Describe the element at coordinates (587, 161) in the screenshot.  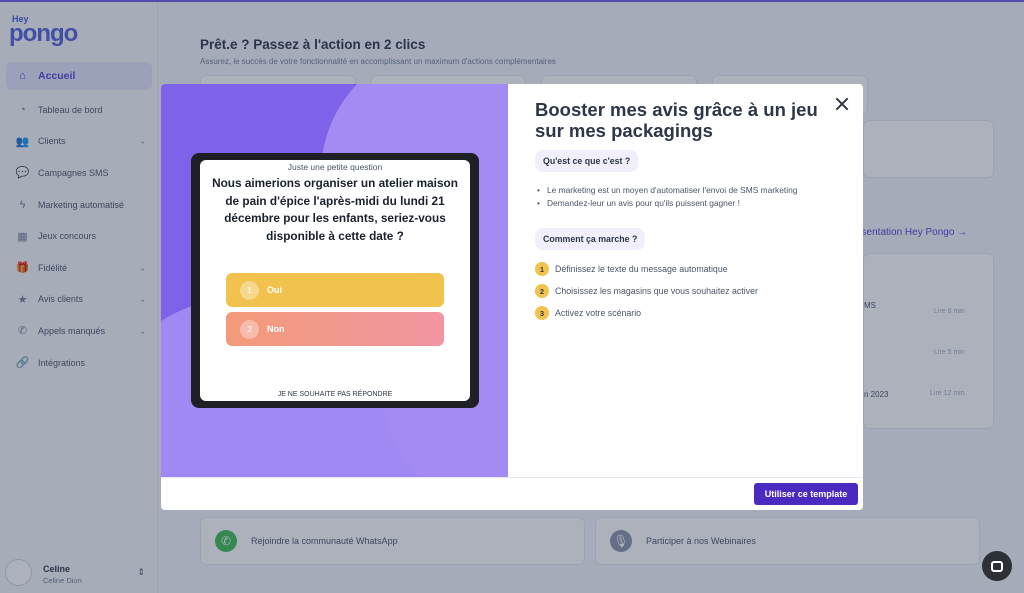
I see `what-is-it-label: Qu'est ce que c'est ?` at that location.